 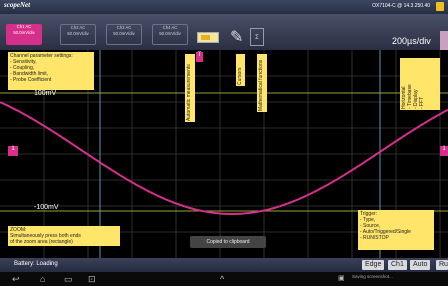 I want to click on horizontal-note: Horizontal - Timebase - Display - FFT, so click(x=420, y=84).